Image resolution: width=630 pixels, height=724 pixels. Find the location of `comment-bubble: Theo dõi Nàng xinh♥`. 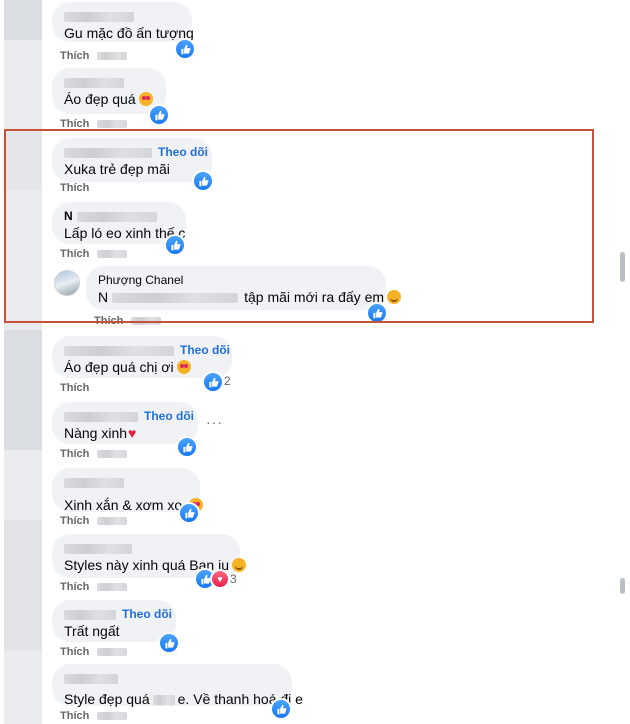

comment-bubble: Theo dõi Nàng xinh♥ is located at coordinates (125, 423).